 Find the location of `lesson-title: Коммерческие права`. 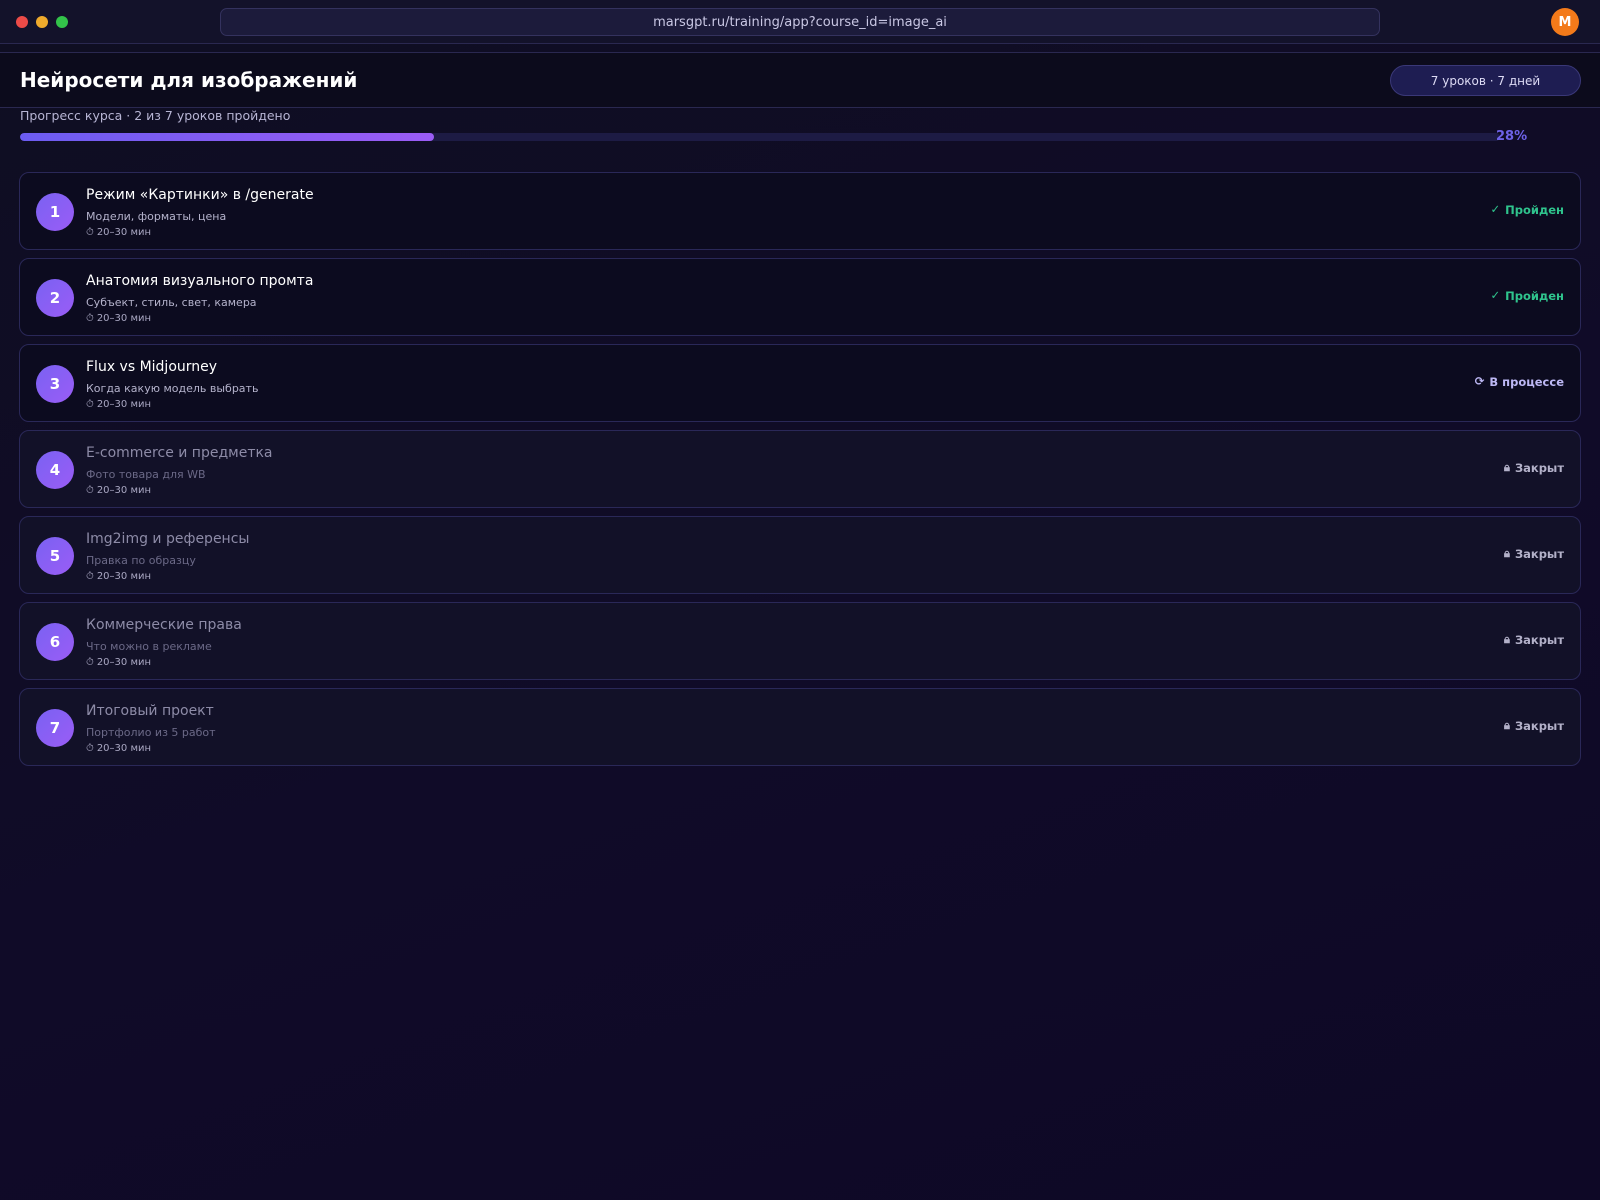

lesson-title: Коммерческие права is located at coordinates (164, 625).